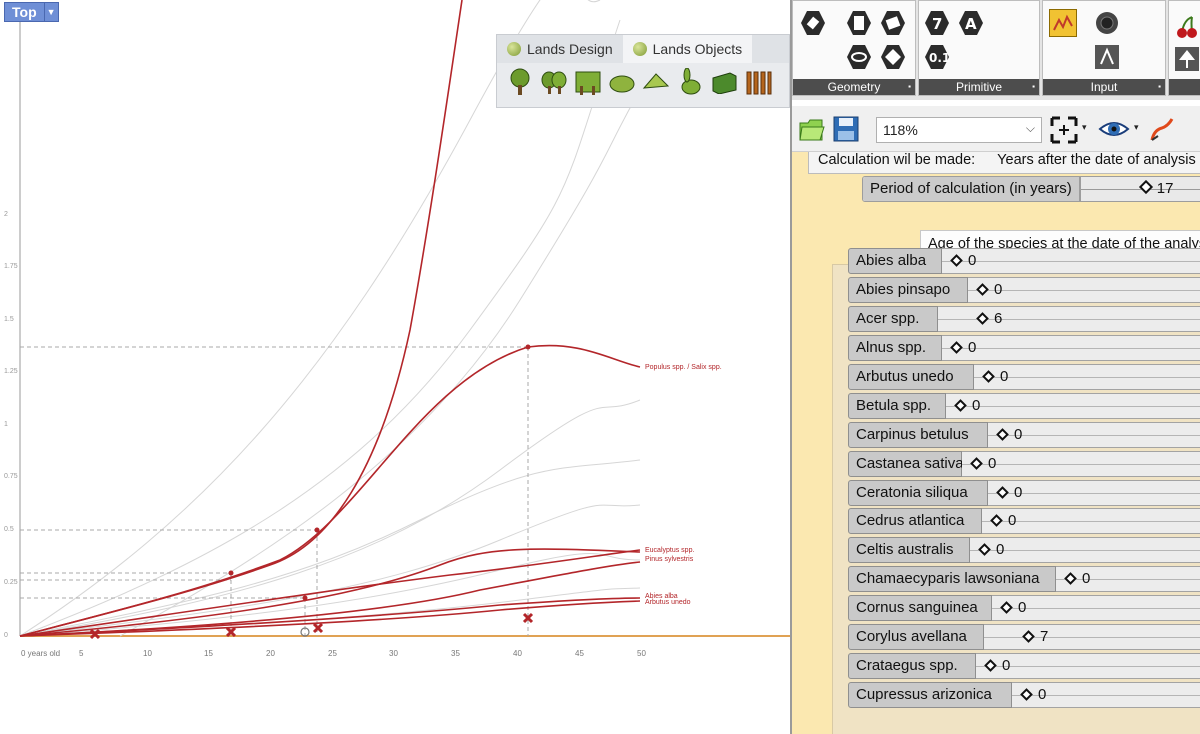 This screenshot has height=734, width=1200. I want to click on gh-canvas-toolbar: 118% ⌵ ▾ ▾, so click(996, 129).